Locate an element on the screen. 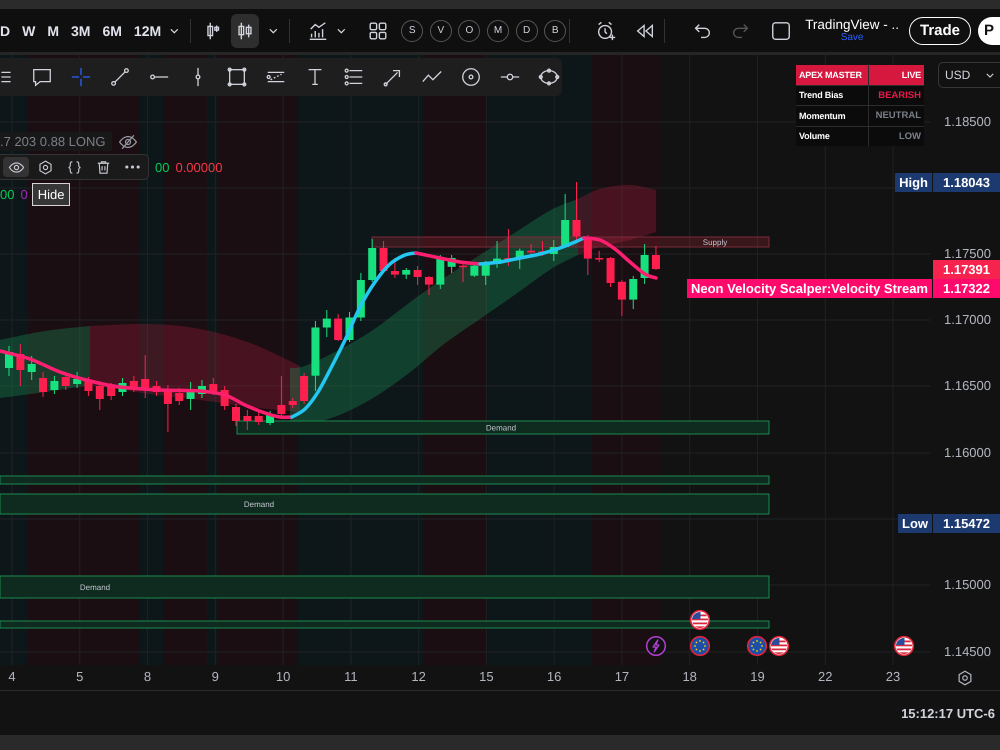 The width and height of the screenshot is (1000, 750). settings-icon is located at coordinates (965, 677).